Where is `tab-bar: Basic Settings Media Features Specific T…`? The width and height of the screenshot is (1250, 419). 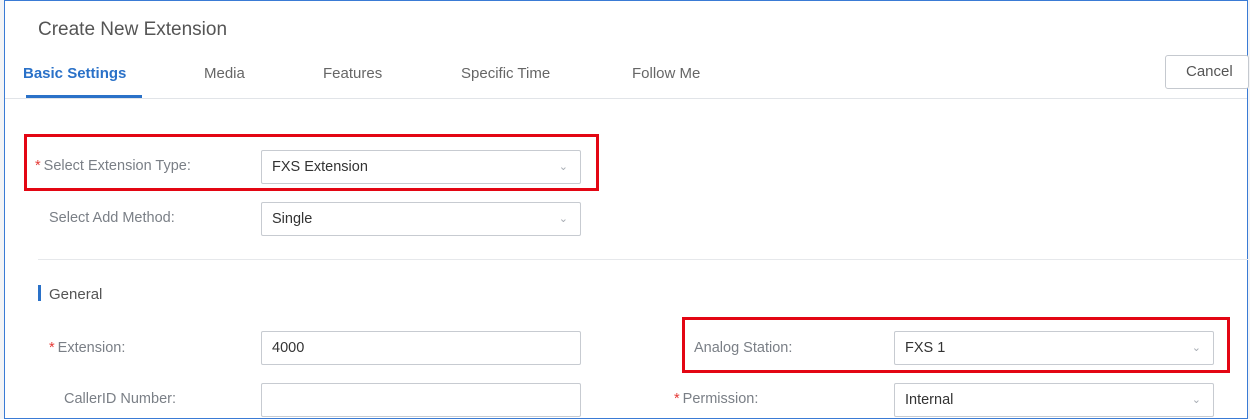
tab-bar: Basic Settings Media Features Specific T… is located at coordinates (626, 81).